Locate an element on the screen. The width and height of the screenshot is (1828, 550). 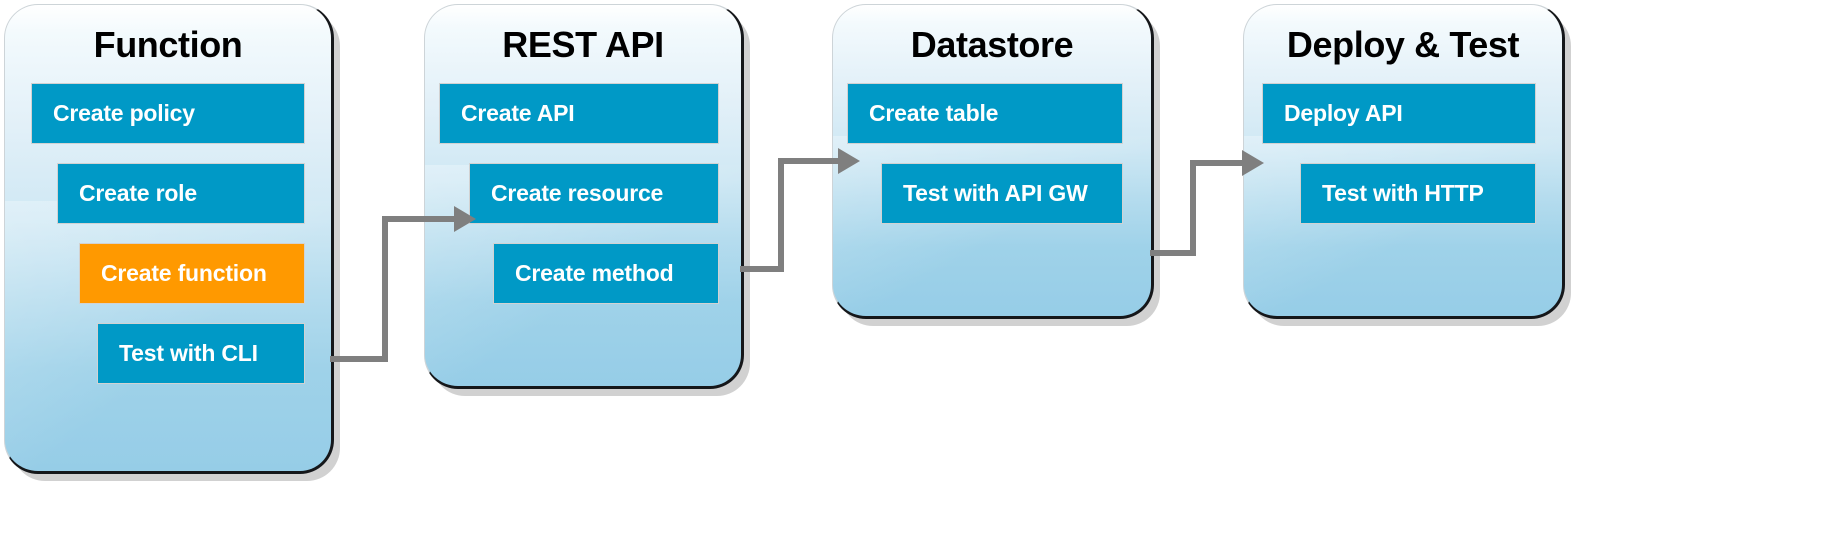
step-label: Create table is located at coordinates (934, 113).